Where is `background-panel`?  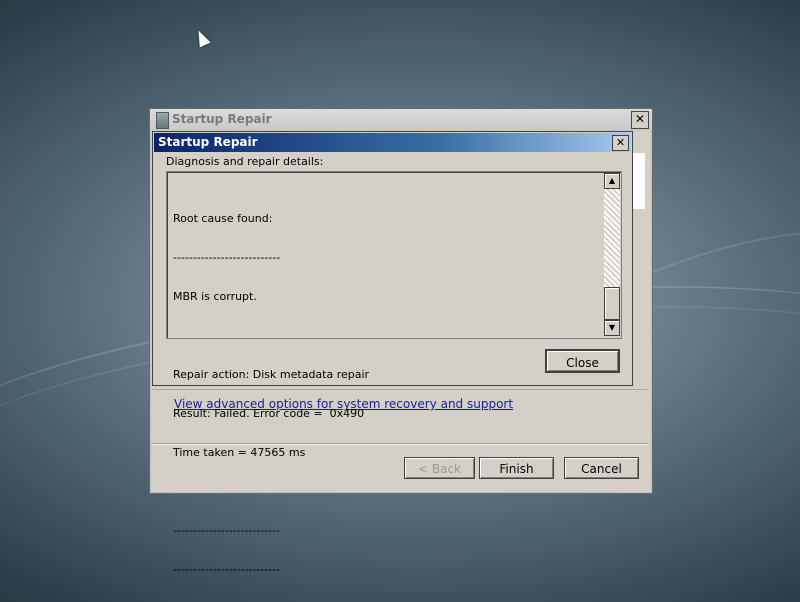
background-panel is located at coordinates (639, 181).